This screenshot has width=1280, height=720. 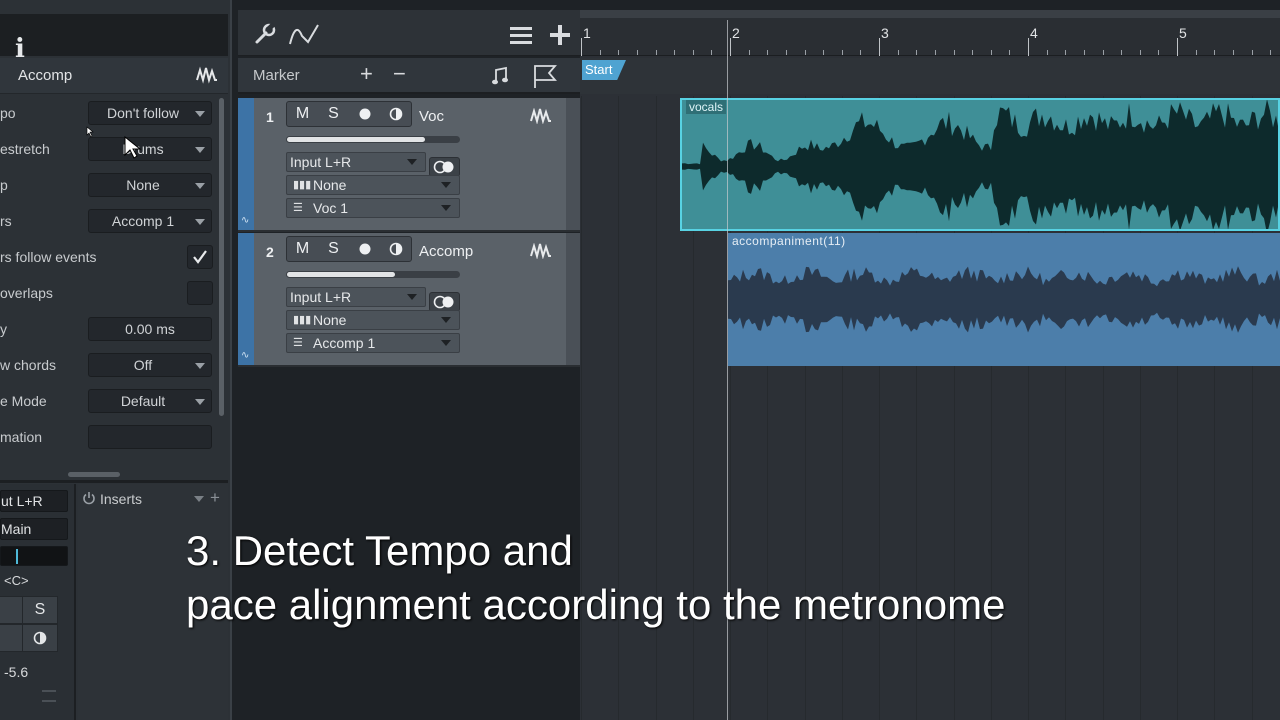 What do you see at coordinates (373, 343) in the screenshot?
I see `layer-dropdown: ☰ Accomp 1` at bounding box center [373, 343].